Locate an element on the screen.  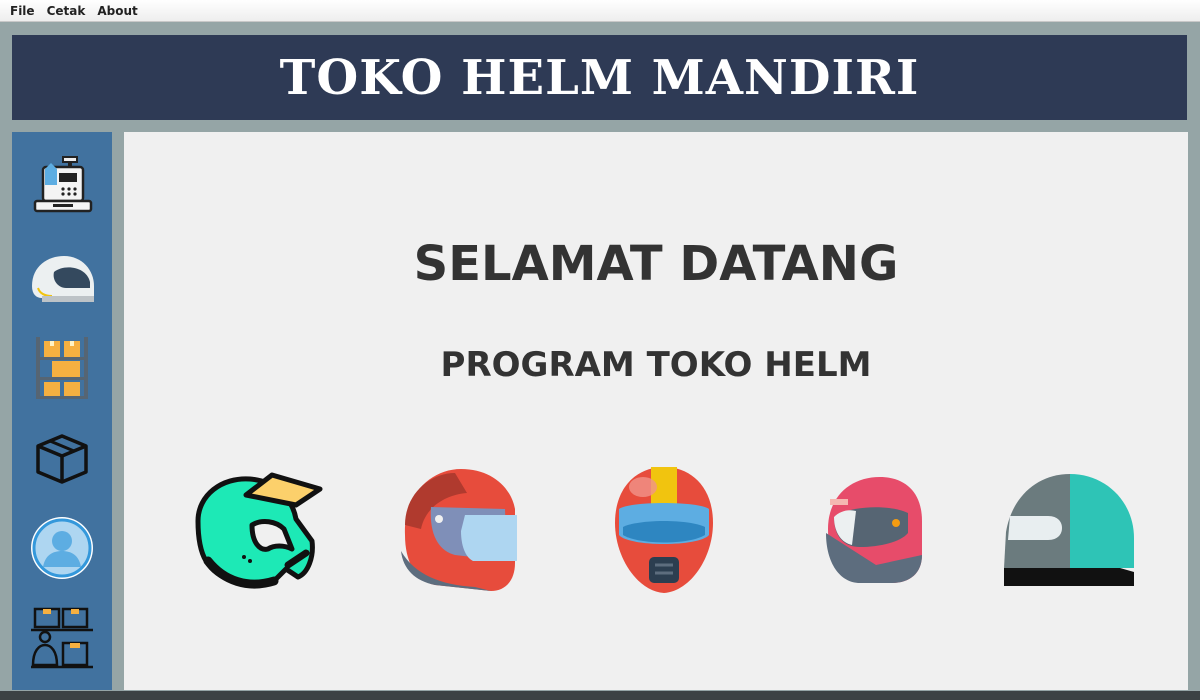
status-strip is located at coordinates (600, 695).